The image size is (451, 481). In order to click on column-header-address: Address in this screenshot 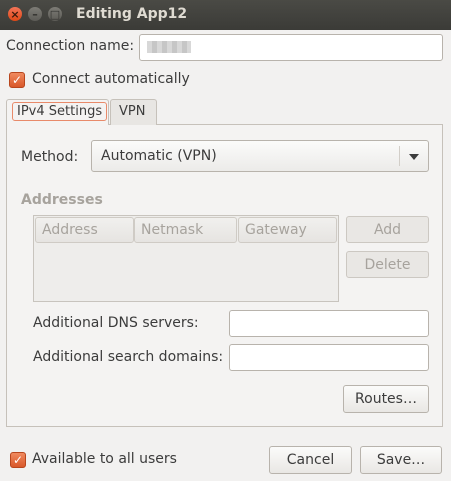, I will do `click(84, 230)`.